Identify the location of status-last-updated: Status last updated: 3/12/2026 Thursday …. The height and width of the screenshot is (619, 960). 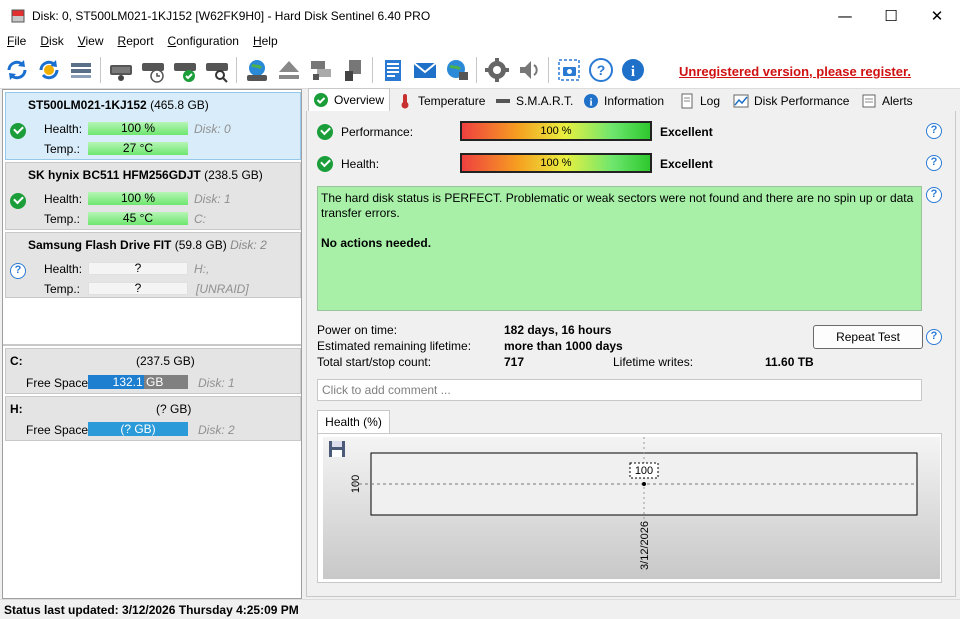
(151, 610).